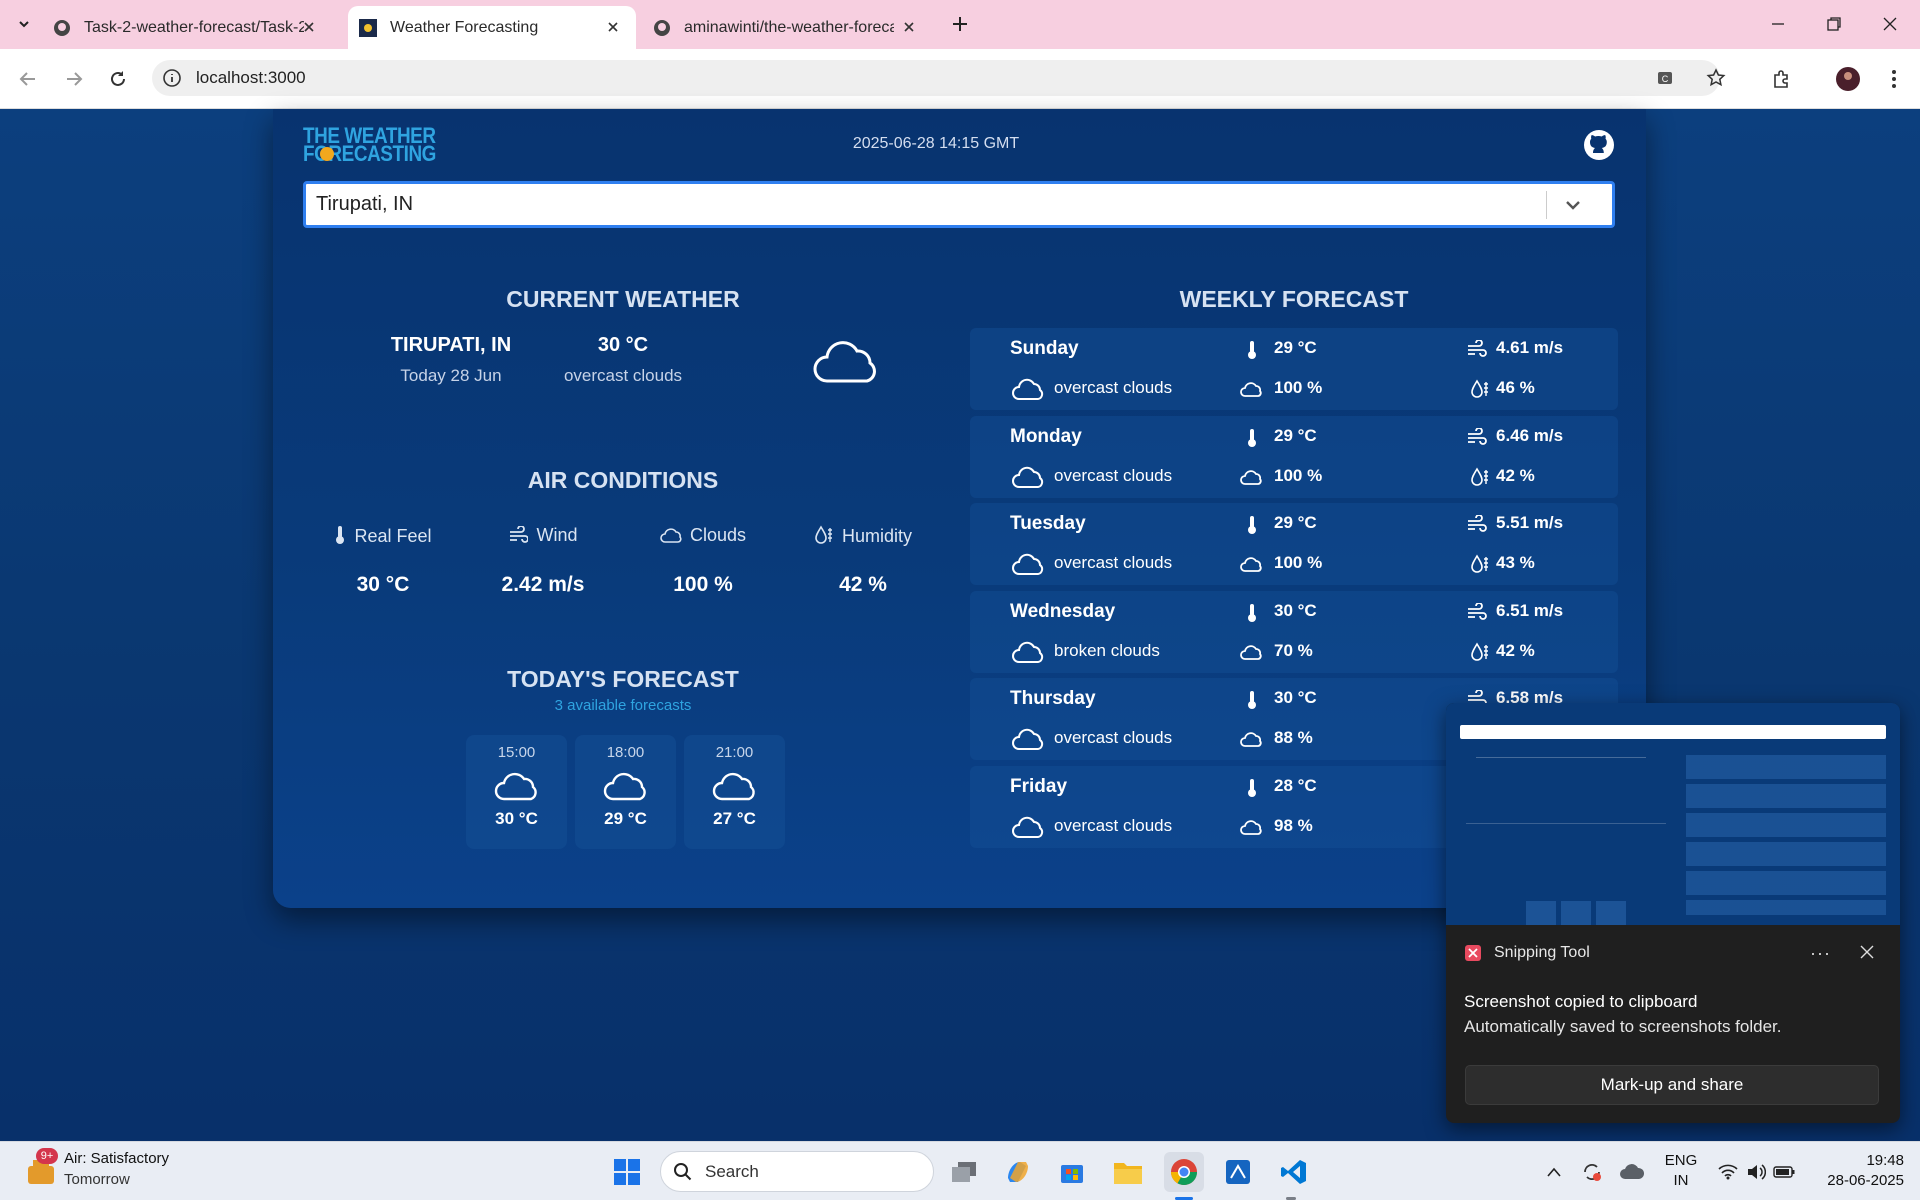  Describe the element at coordinates (734, 752) in the screenshot. I see `hour-time: 21:00` at that location.